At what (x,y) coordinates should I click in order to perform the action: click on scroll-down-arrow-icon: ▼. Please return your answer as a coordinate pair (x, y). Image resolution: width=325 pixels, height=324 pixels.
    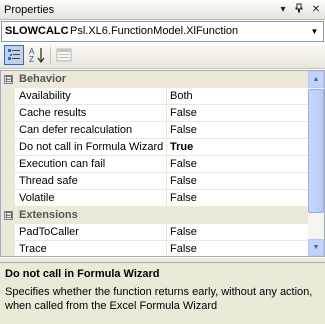
    Looking at the image, I should click on (316, 247).